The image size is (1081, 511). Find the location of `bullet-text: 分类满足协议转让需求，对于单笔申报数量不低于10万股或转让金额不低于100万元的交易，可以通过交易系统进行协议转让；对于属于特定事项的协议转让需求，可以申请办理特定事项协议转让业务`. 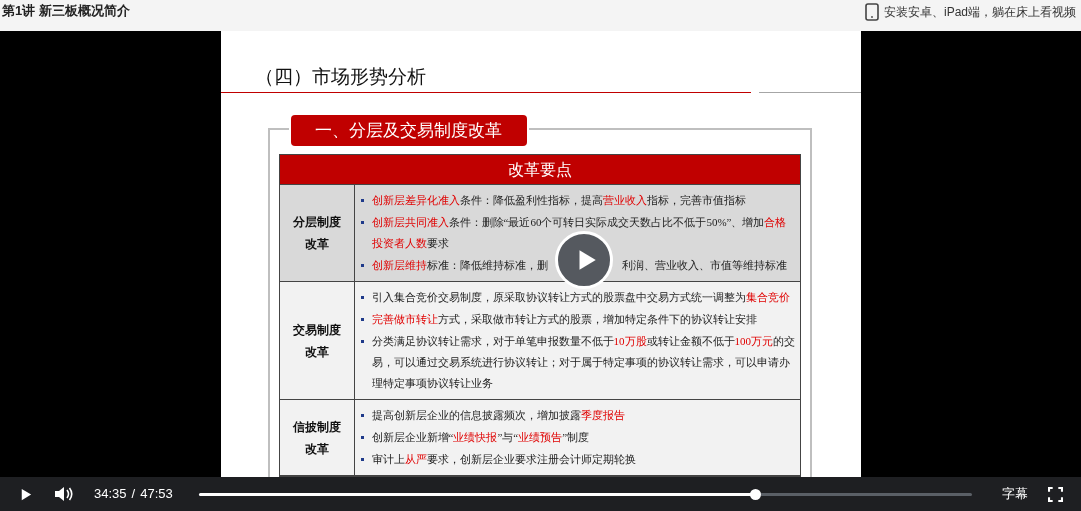

bullet-text: 分类满足协议转让需求，对于单笔申报数量不低于10万股或转让金额不低于100万元的交易，可以通过交易系统进行协议转让；对于属于特定事项的协议转让需求，可以申请办理特定事项协议转让业务 is located at coordinates (583, 362).